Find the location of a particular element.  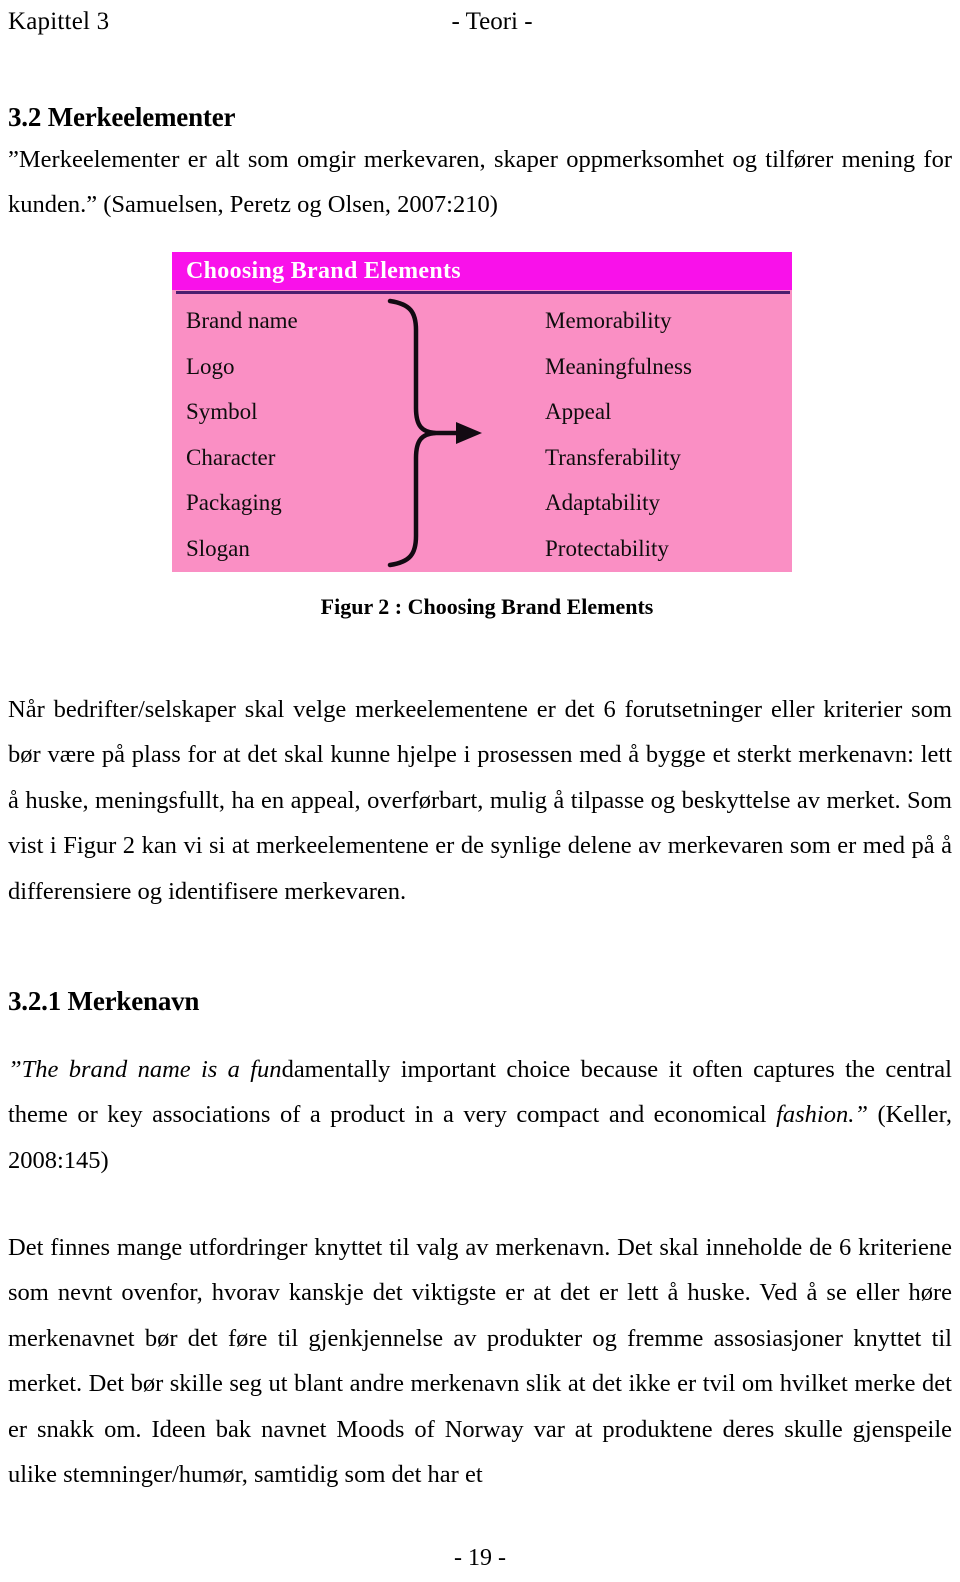

figure-title: Choosing Brand Elements is located at coordinates (323, 271).